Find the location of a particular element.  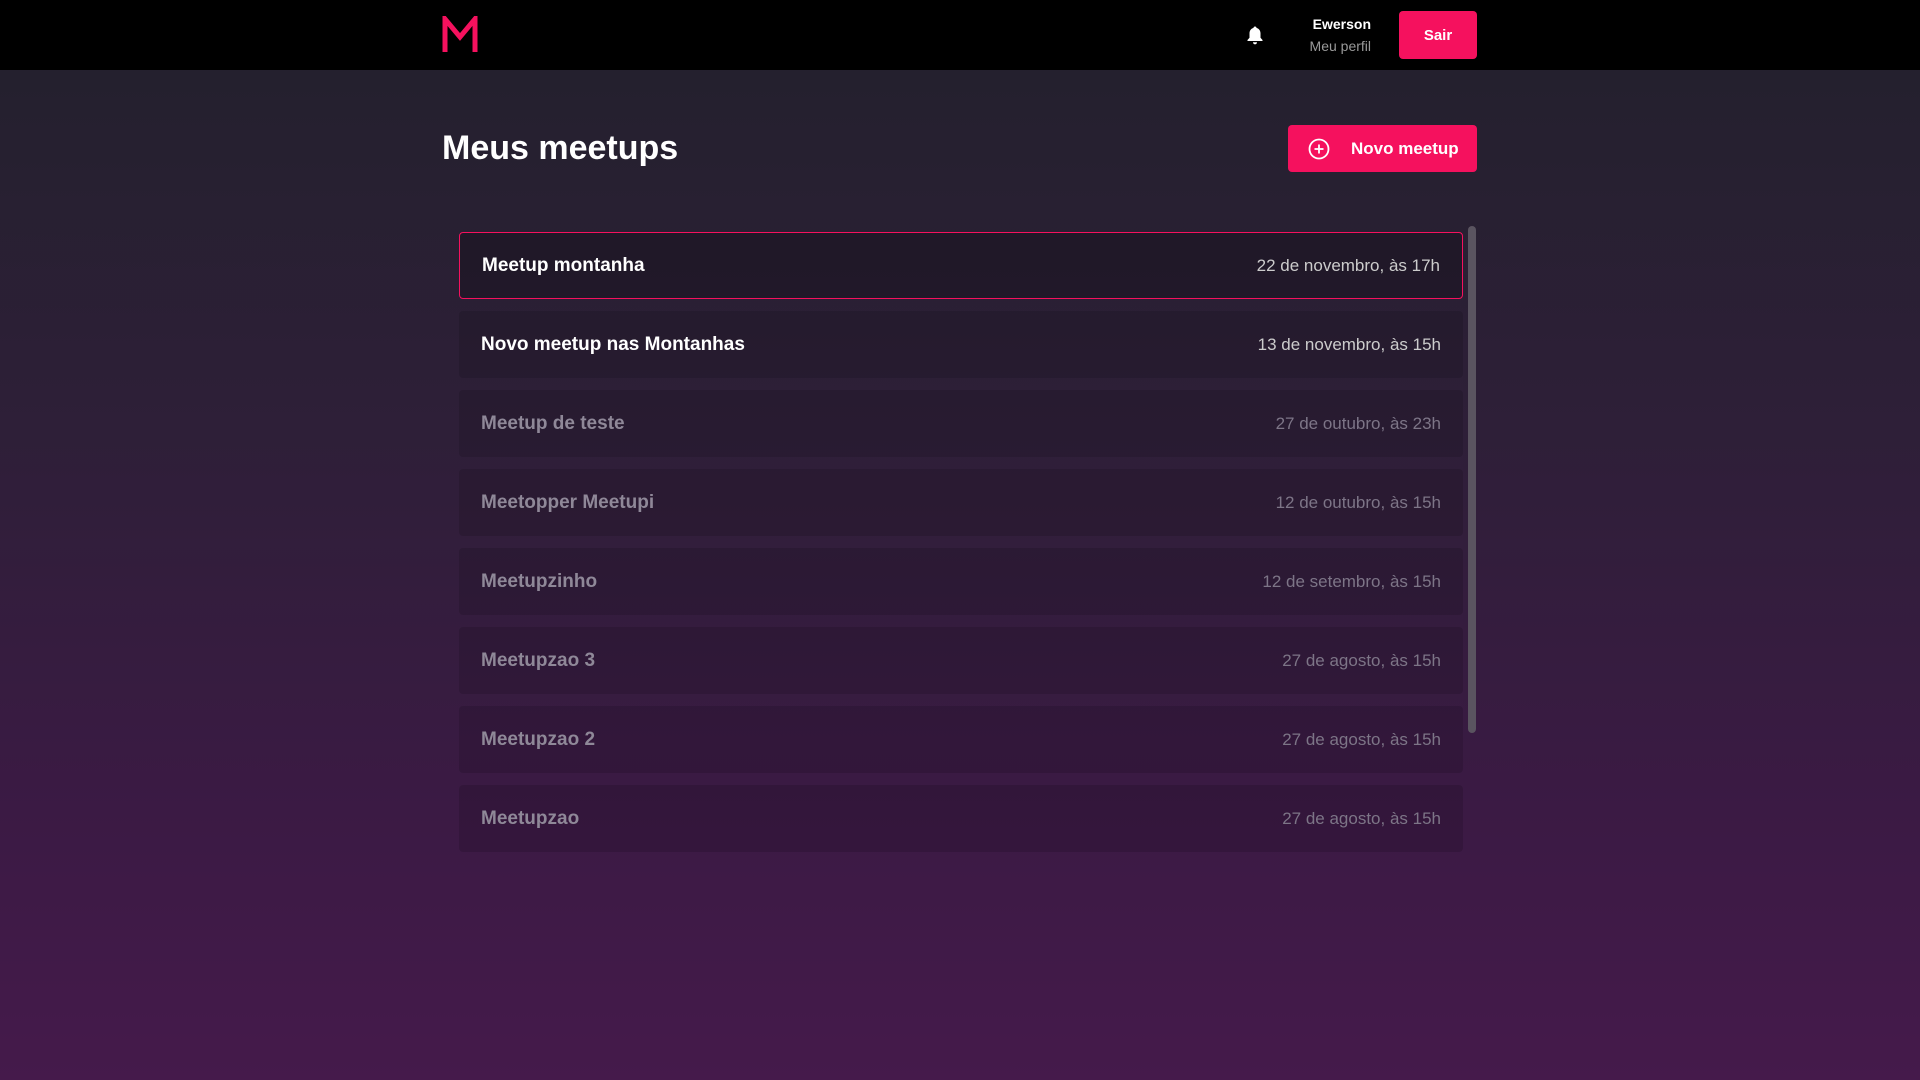

meetup-item: Meetupzao 3 27 de agosto, às 15h is located at coordinates (961, 660).